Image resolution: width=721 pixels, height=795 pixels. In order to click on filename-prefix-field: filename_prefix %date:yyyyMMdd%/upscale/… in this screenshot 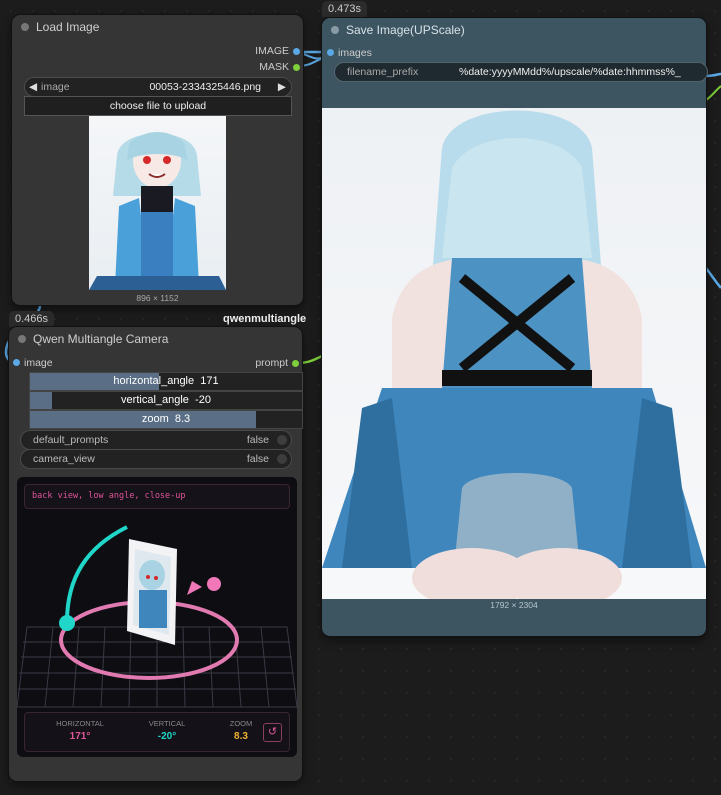, I will do `click(521, 72)`.